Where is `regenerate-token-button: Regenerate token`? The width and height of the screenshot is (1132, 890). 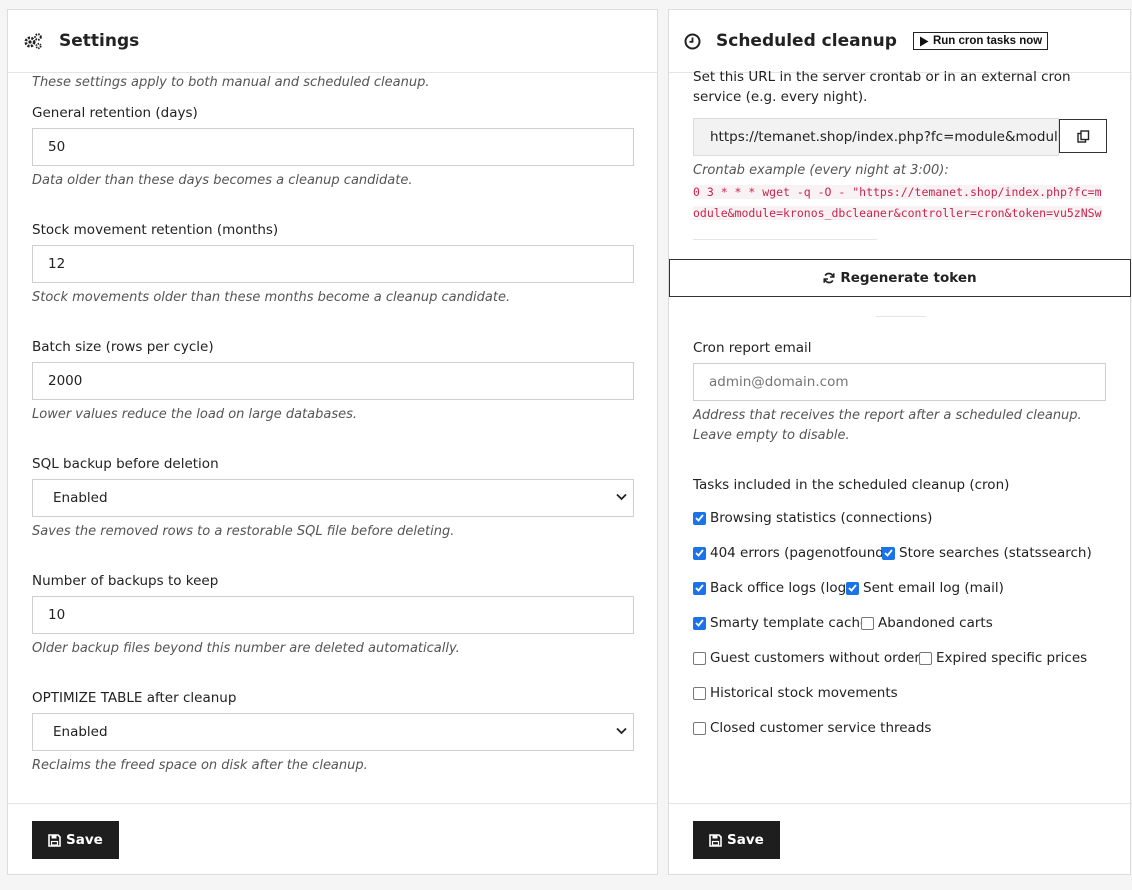 regenerate-token-button: Regenerate token is located at coordinates (900, 278).